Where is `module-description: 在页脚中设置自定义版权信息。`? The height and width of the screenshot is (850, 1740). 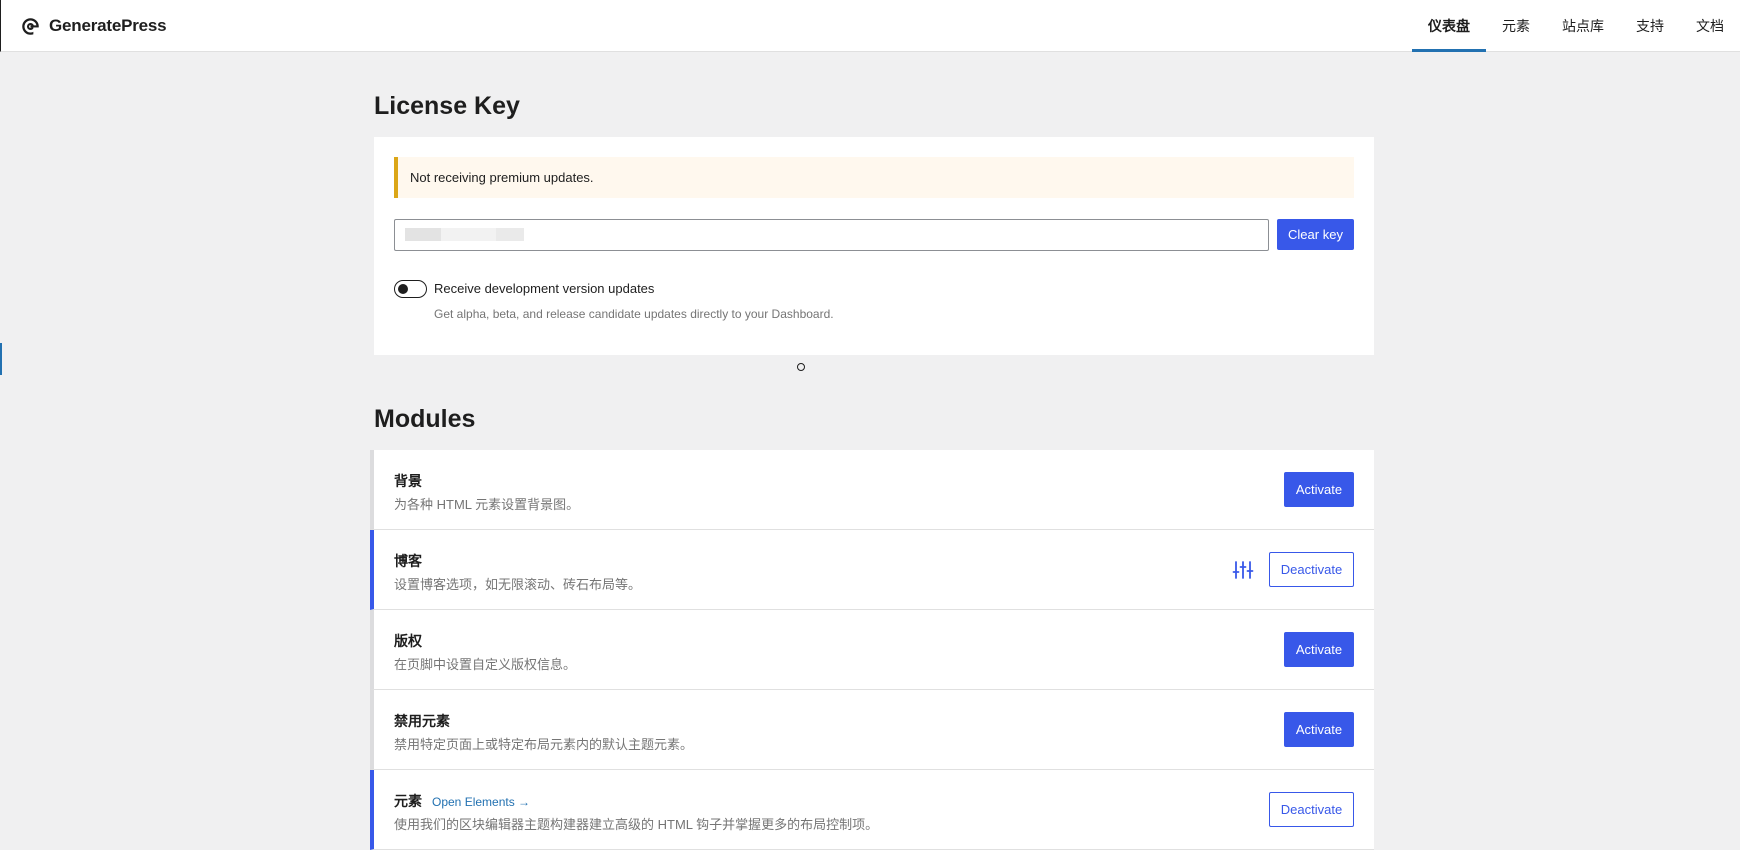
module-description: 在页脚中设置自定义版权信息。 is located at coordinates (485, 664).